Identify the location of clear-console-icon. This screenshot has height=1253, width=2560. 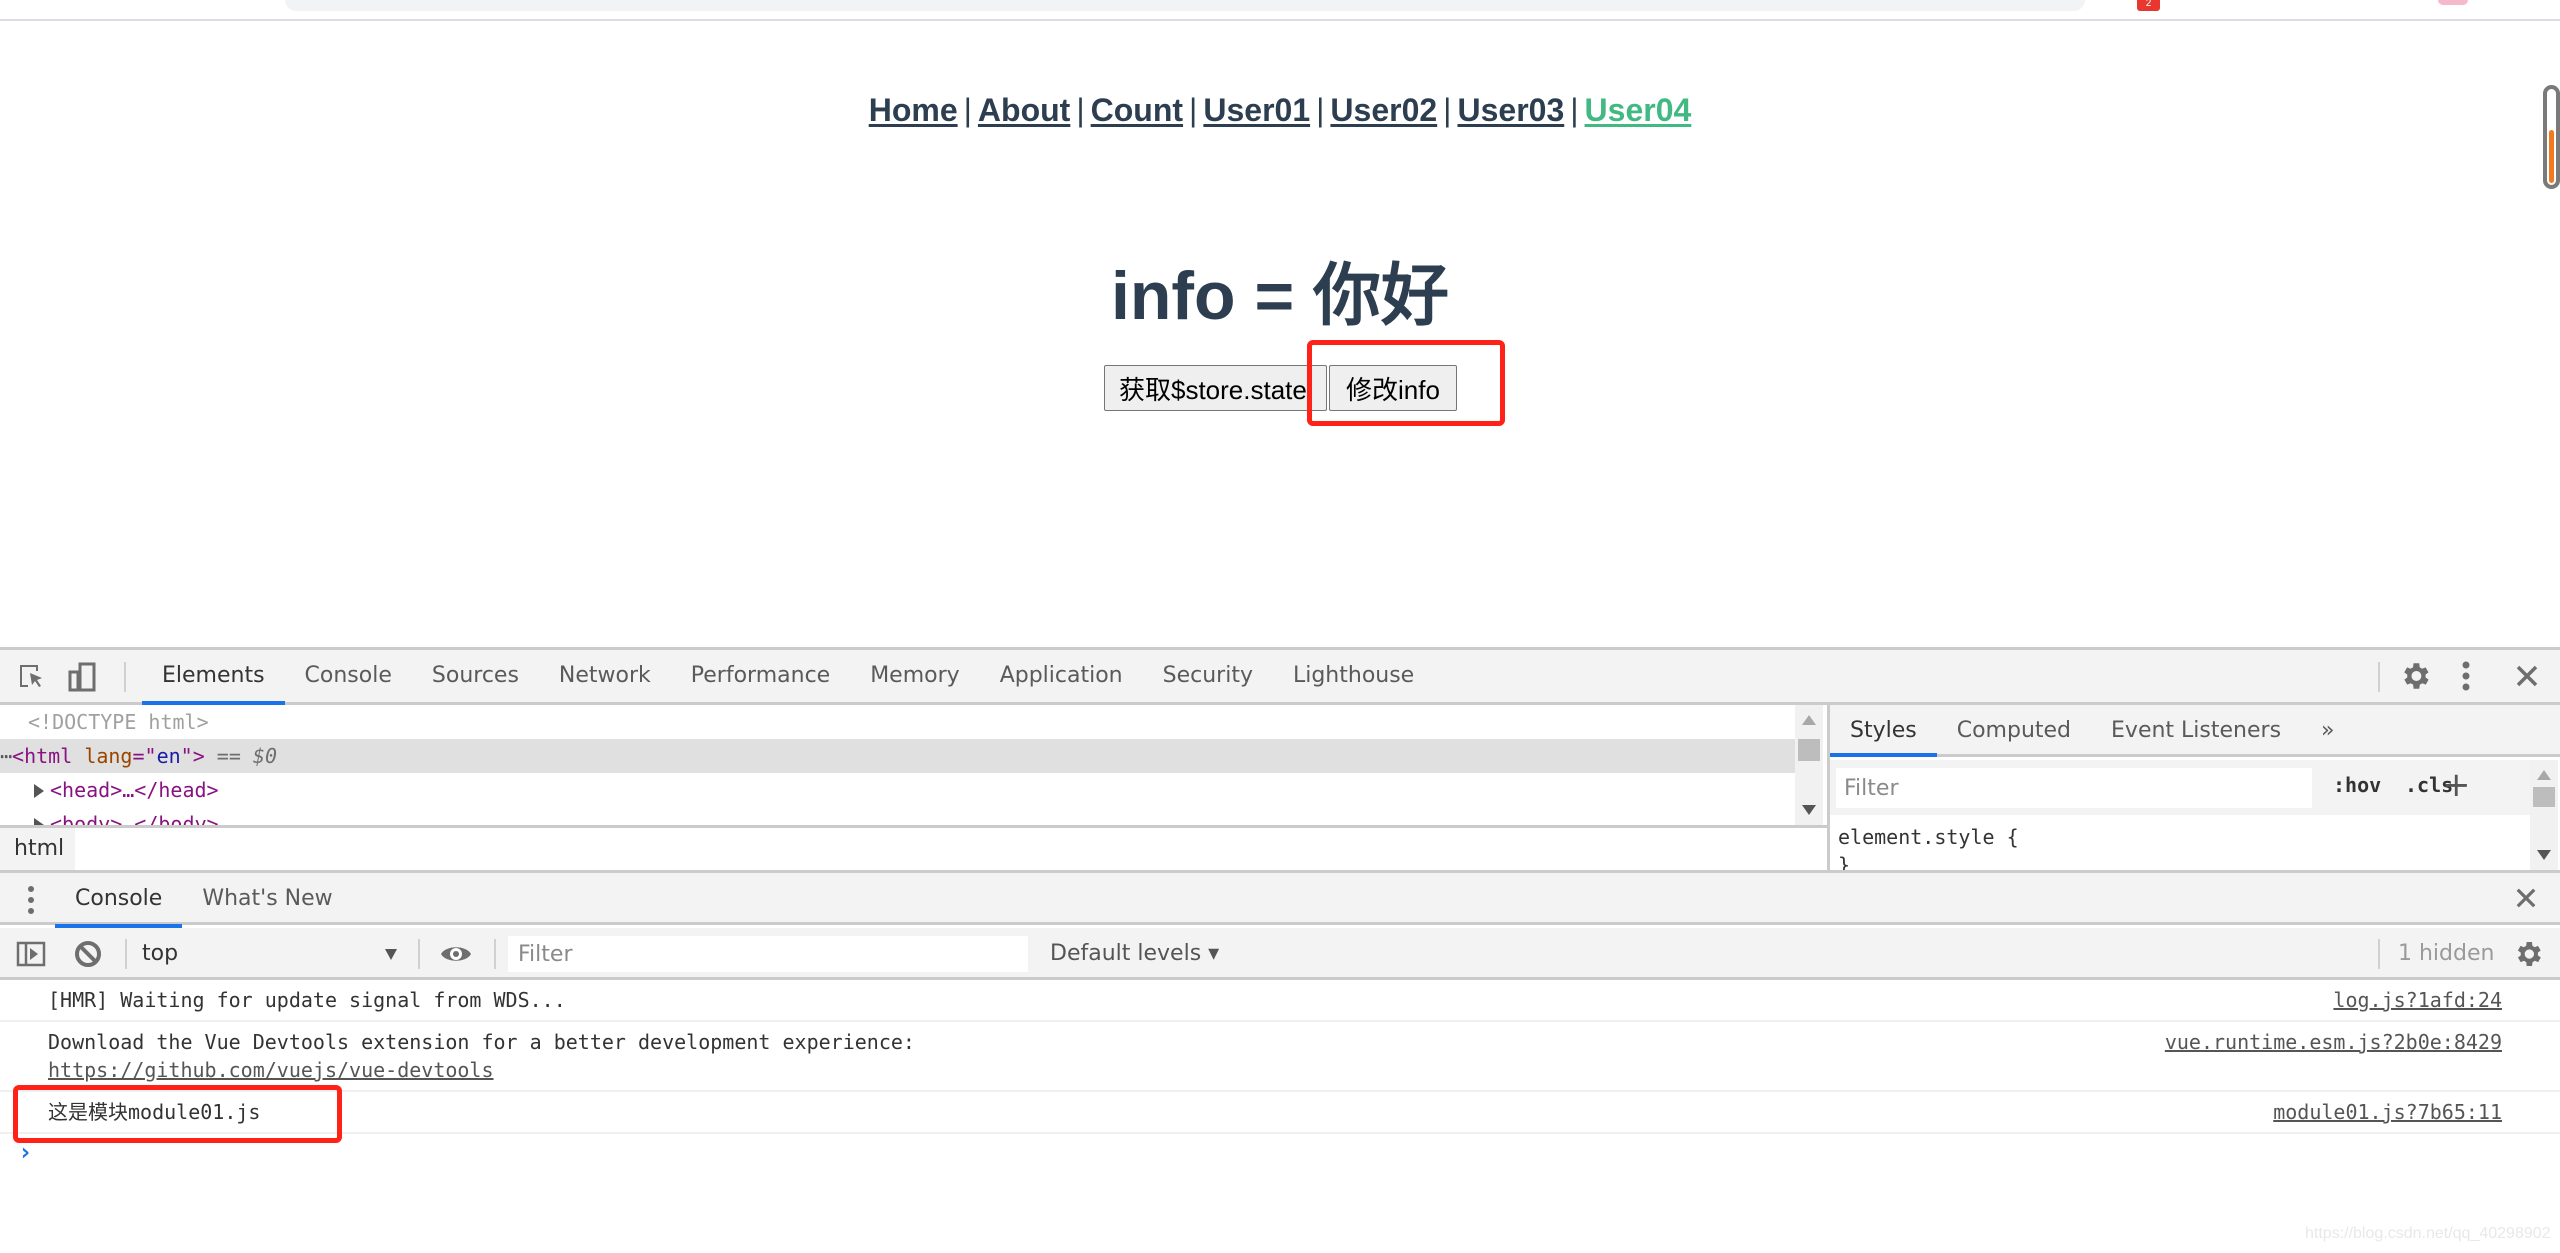
(88, 956).